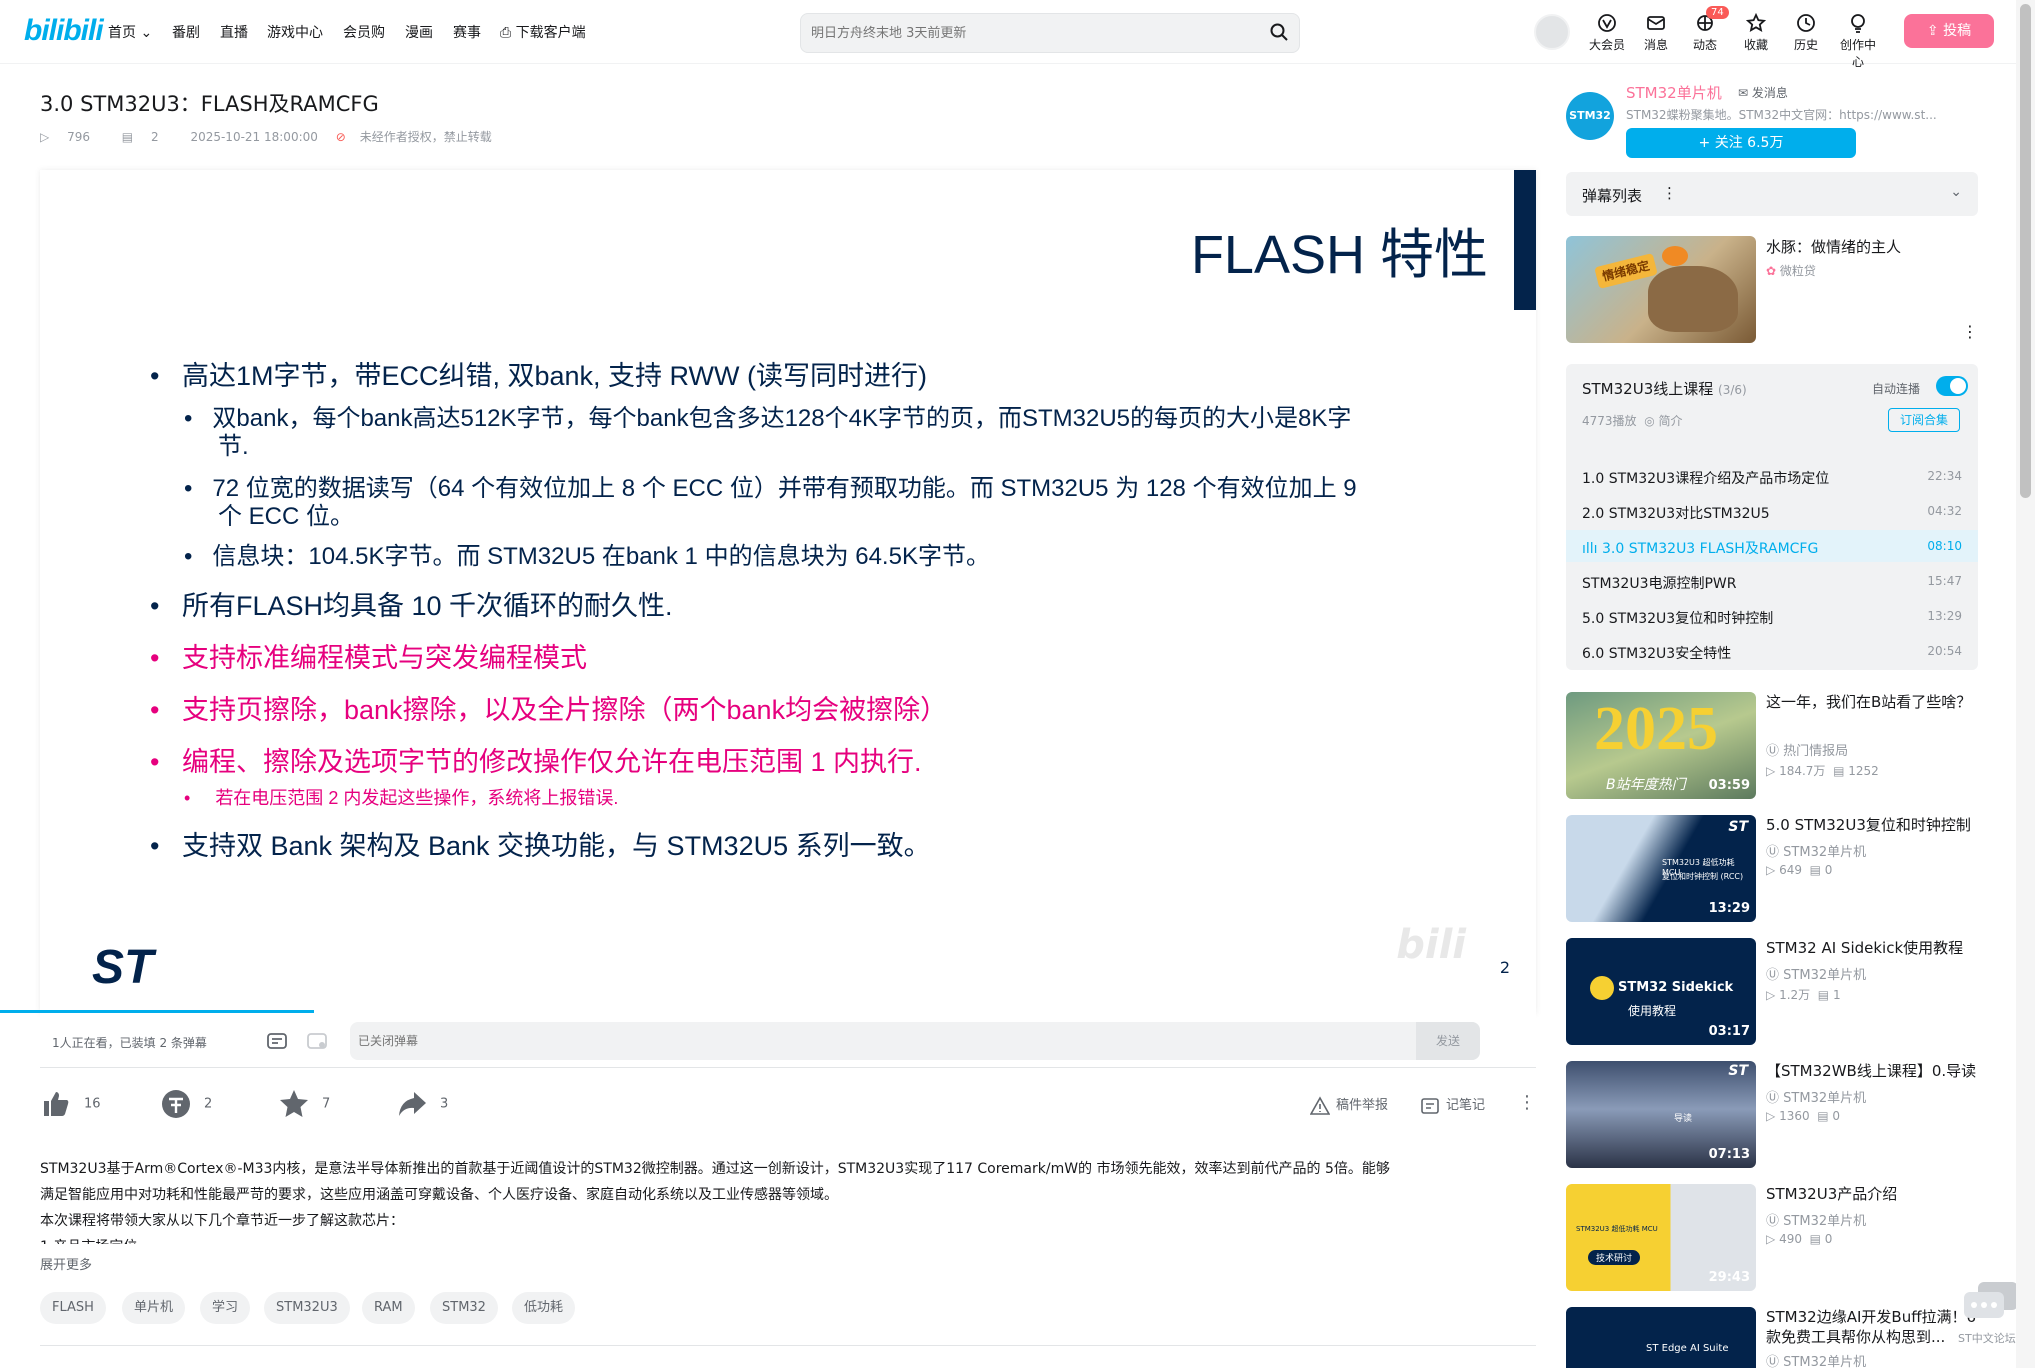  I want to click on nav-game-center: 游戏中心, so click(295, 32).